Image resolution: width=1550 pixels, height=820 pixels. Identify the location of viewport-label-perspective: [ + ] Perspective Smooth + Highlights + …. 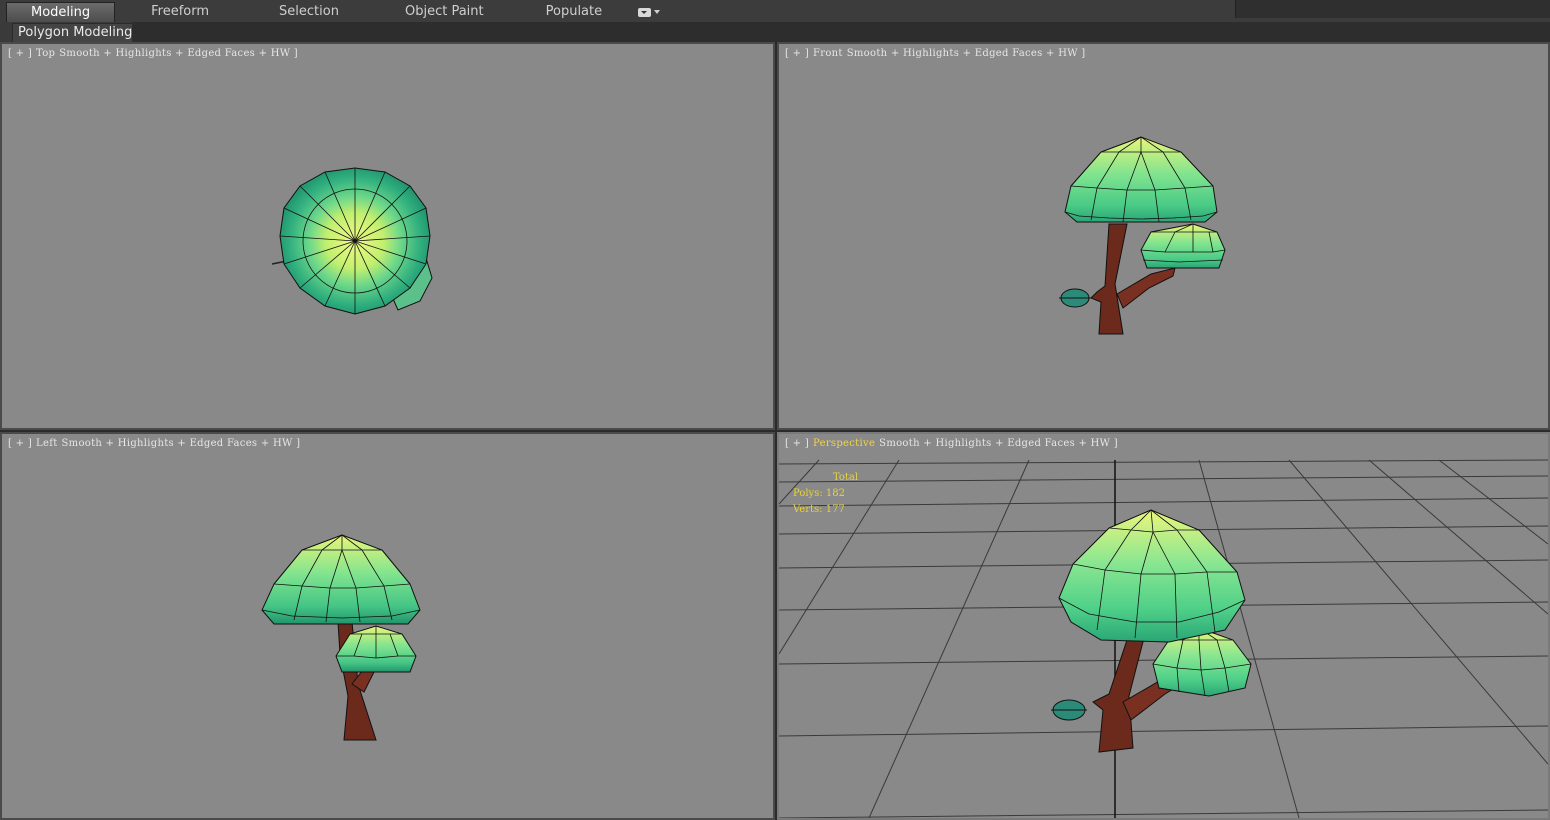
(951, 443).